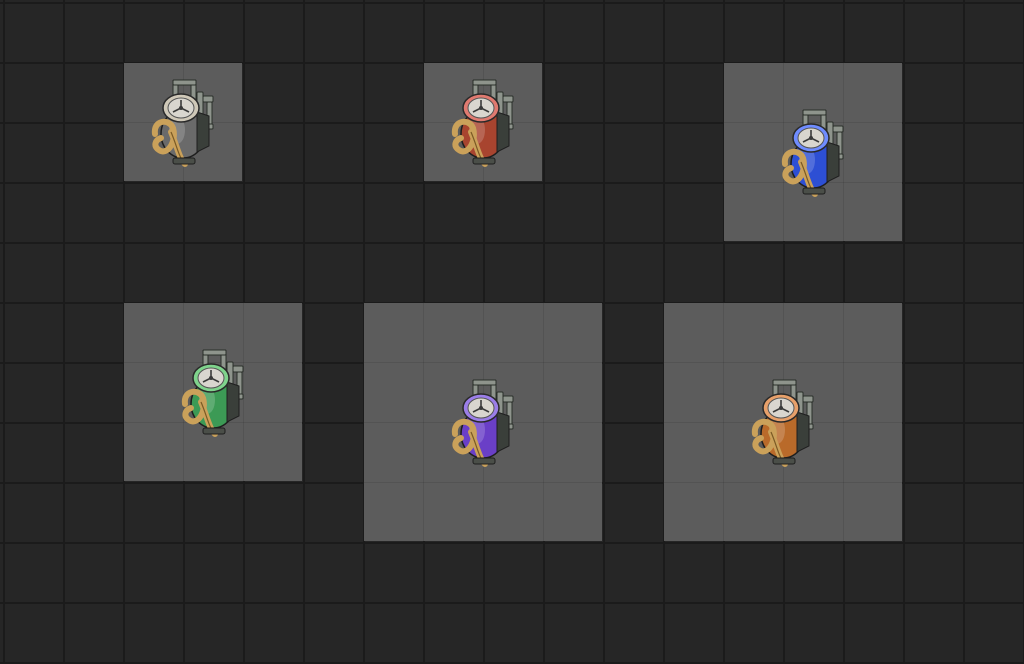 The image size is (1024, 664). I want to click on blue-pump-machine-icon, so click(813, 152).